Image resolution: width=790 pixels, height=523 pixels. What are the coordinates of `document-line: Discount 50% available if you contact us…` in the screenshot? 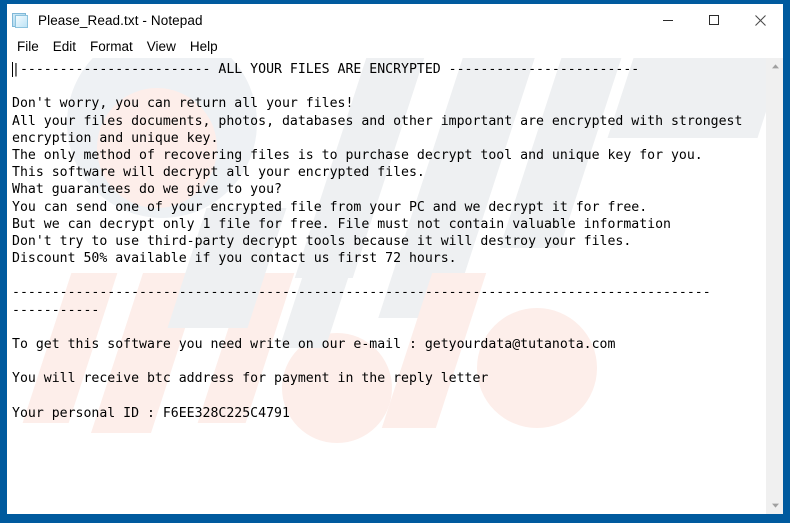 It's located at (234, 259).